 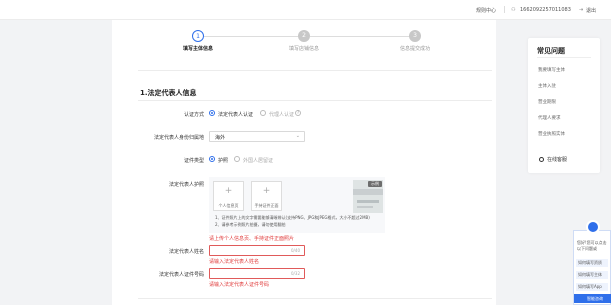 I want to click on doc-type-label: 证件类型, so click(x=193, y=161).